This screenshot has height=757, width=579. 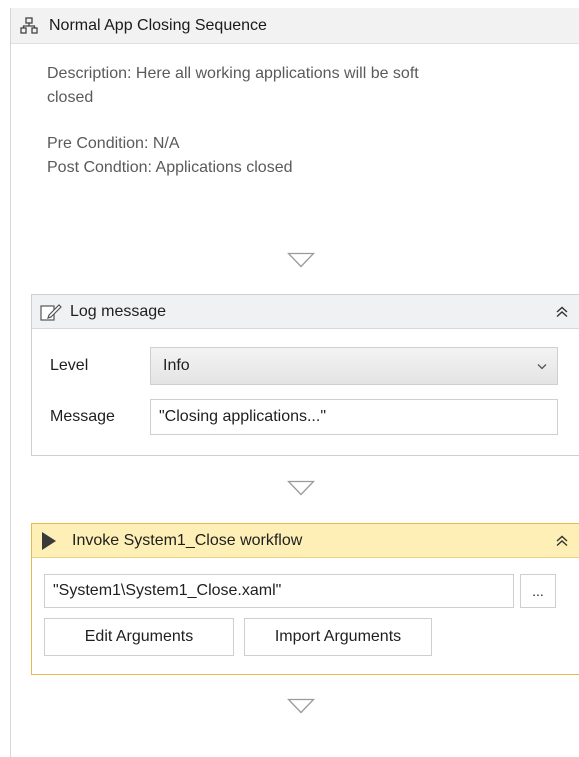 I want to click on level-value: Info, so click(x=176, y=365).